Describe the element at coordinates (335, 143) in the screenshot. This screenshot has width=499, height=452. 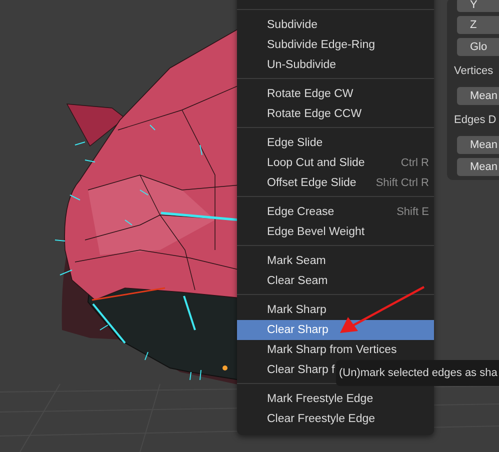
I see `menu-item: Edge Slide` at that location.